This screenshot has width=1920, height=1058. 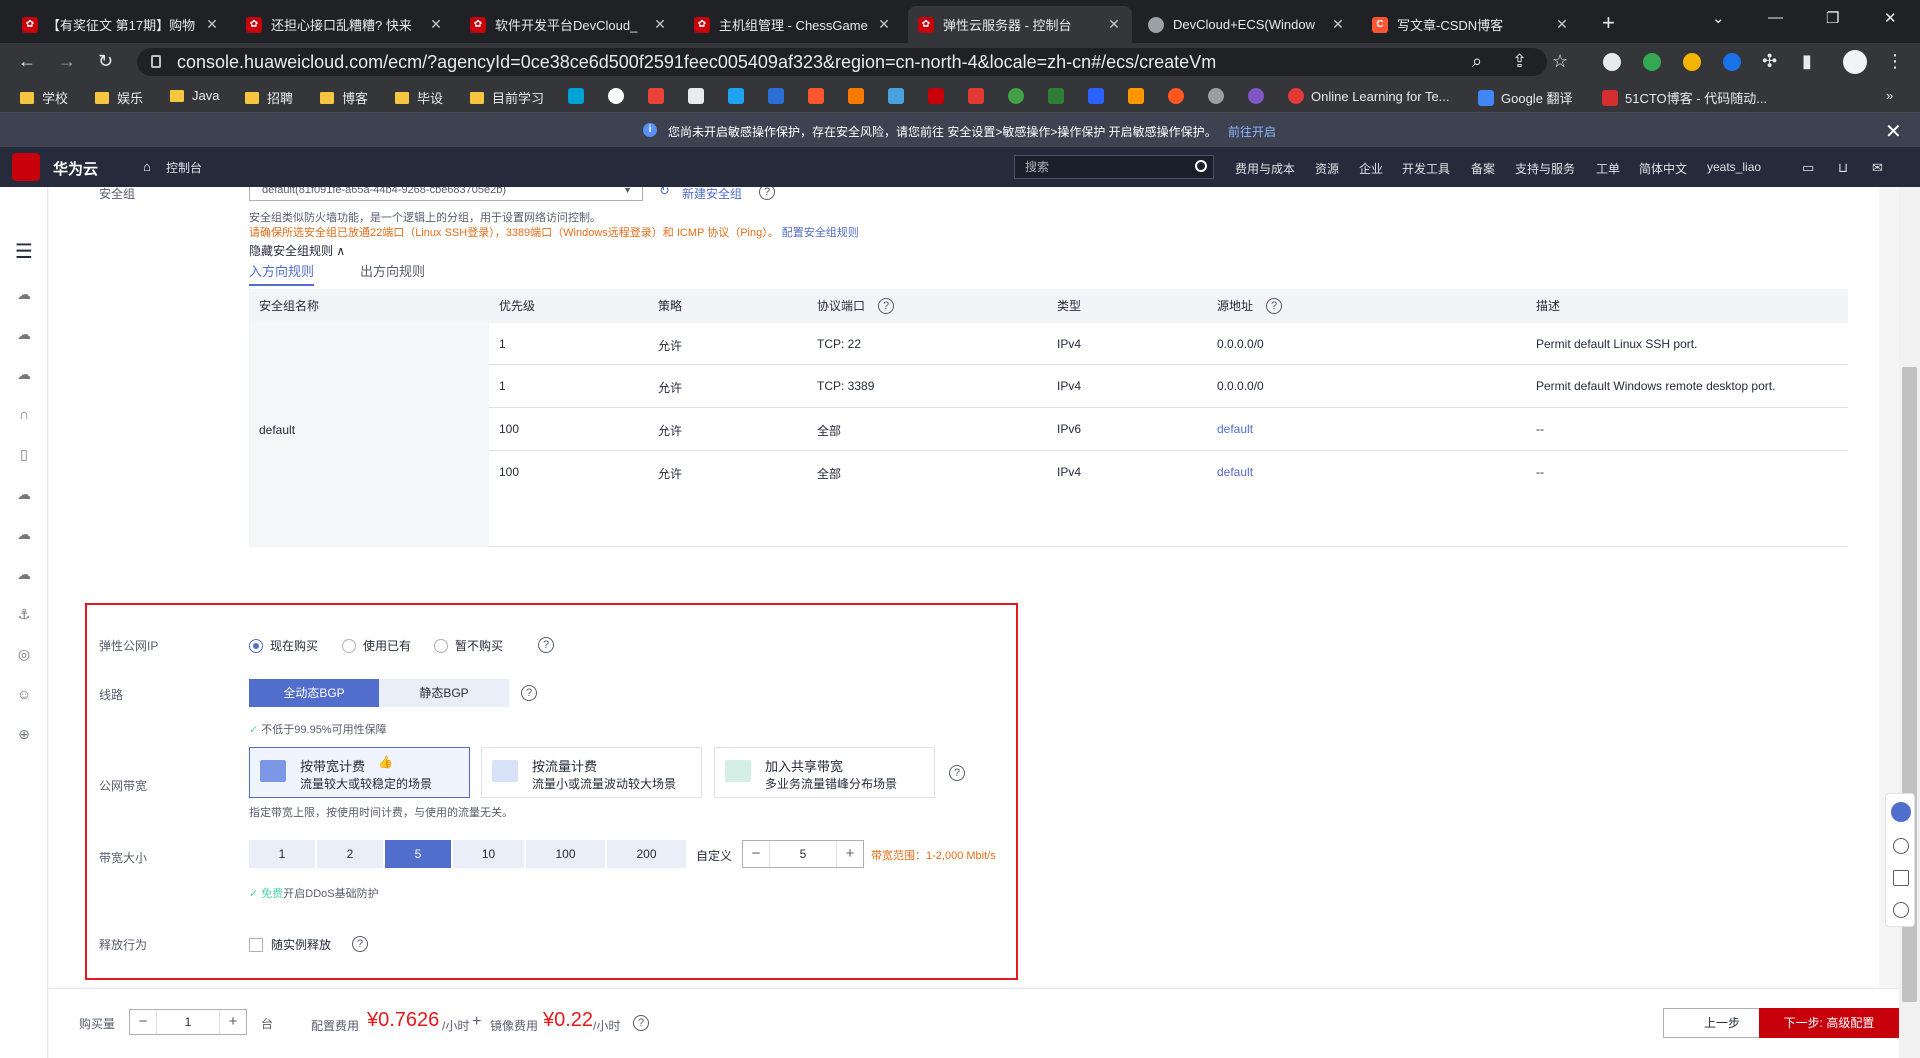 What do you see at coordinates (24, 735) in the screenshot?
I see `globe-service-icon: ⊕` at bounding box center [24, 735].